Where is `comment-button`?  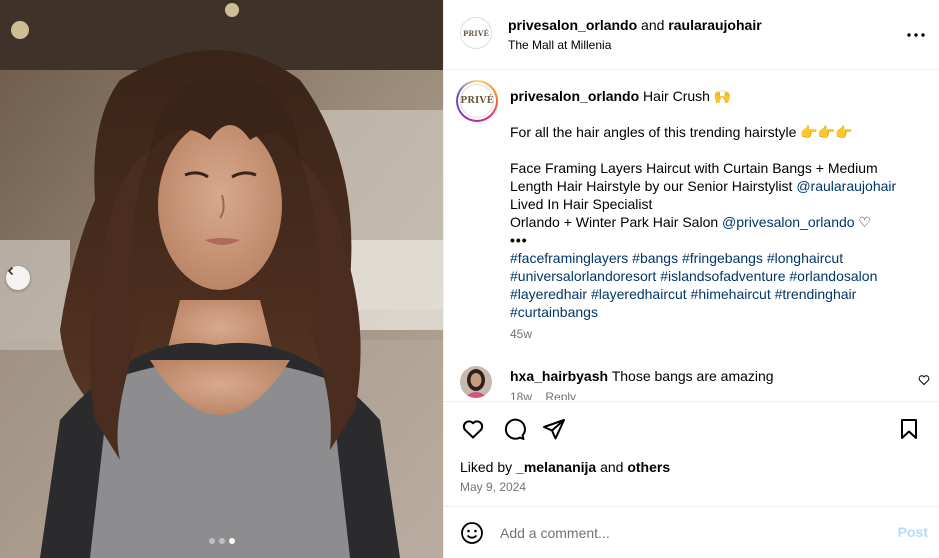 comment-button is located at coordinates (514, 429).